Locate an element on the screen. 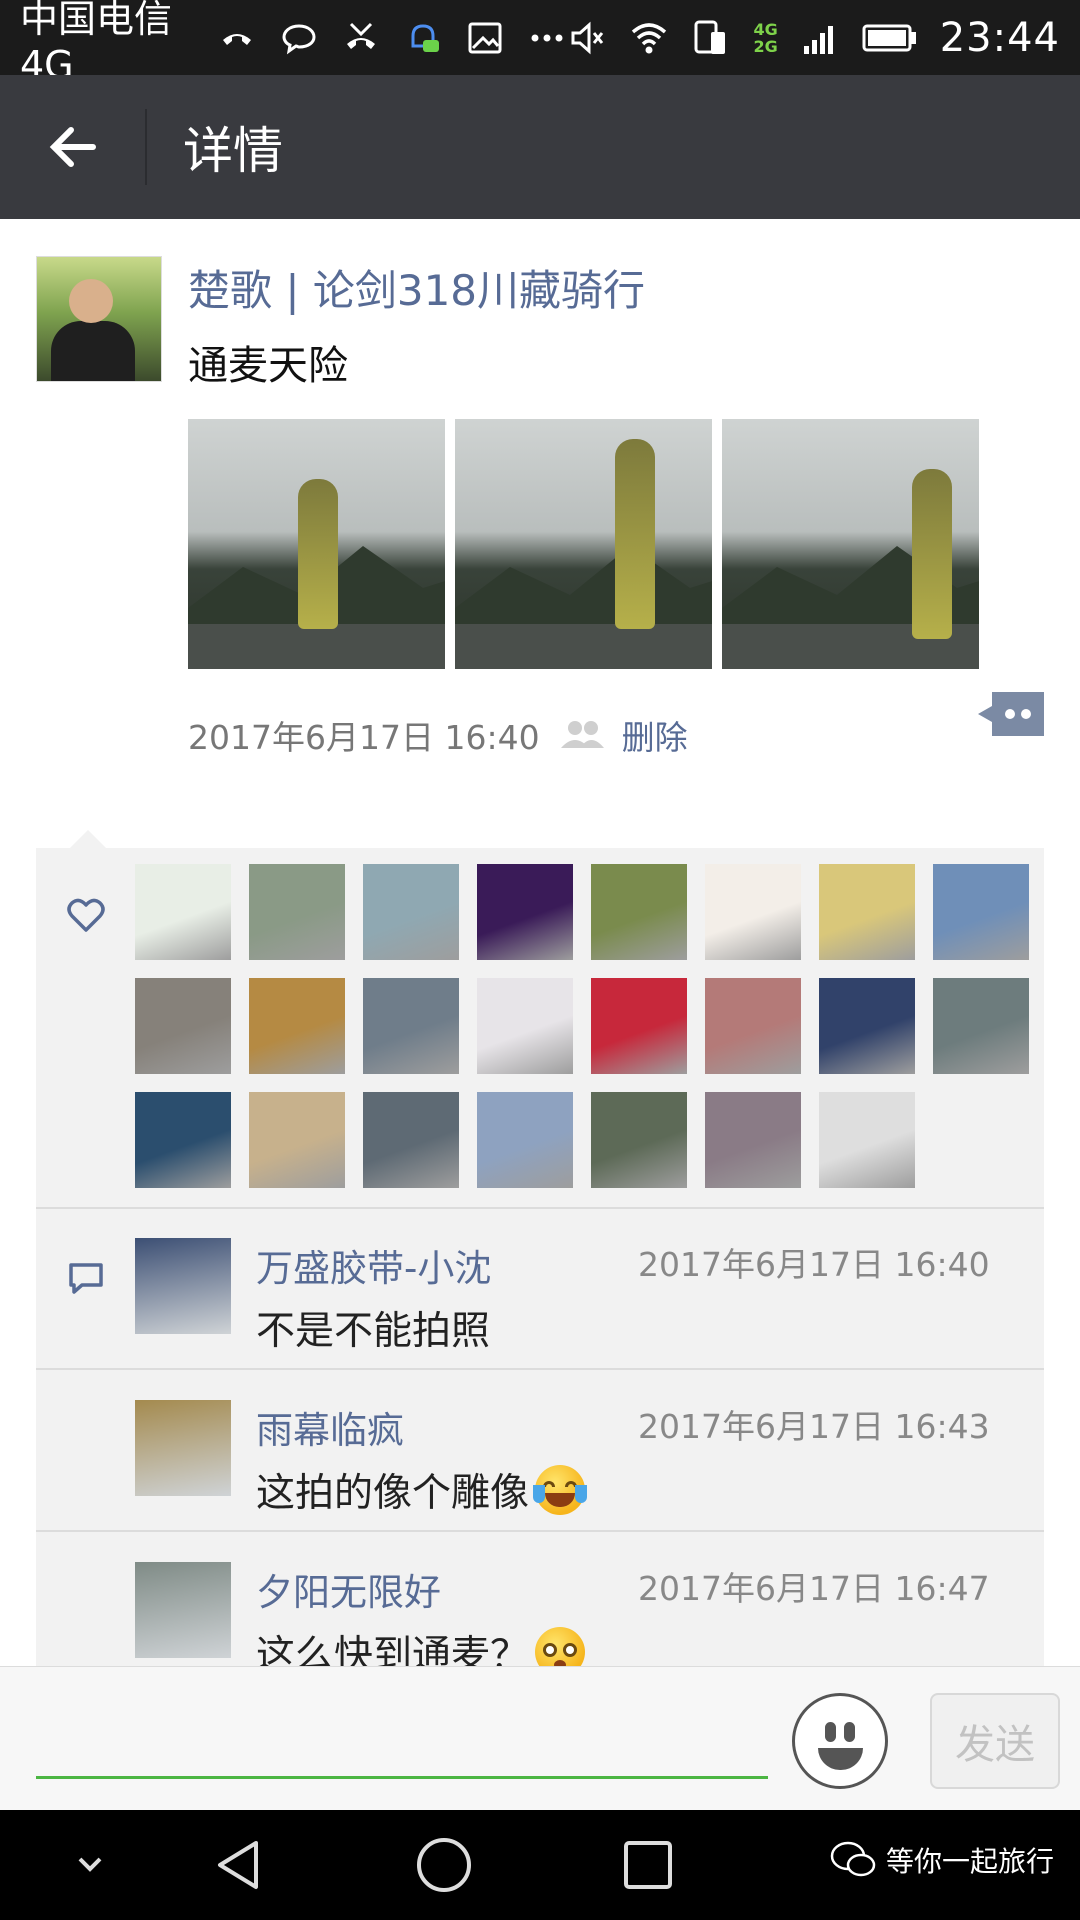 The height and width of the screenshot is (1920, 1080). commenter-name: 万盛胶带-小沈 is located at coordinates (373, 1265).